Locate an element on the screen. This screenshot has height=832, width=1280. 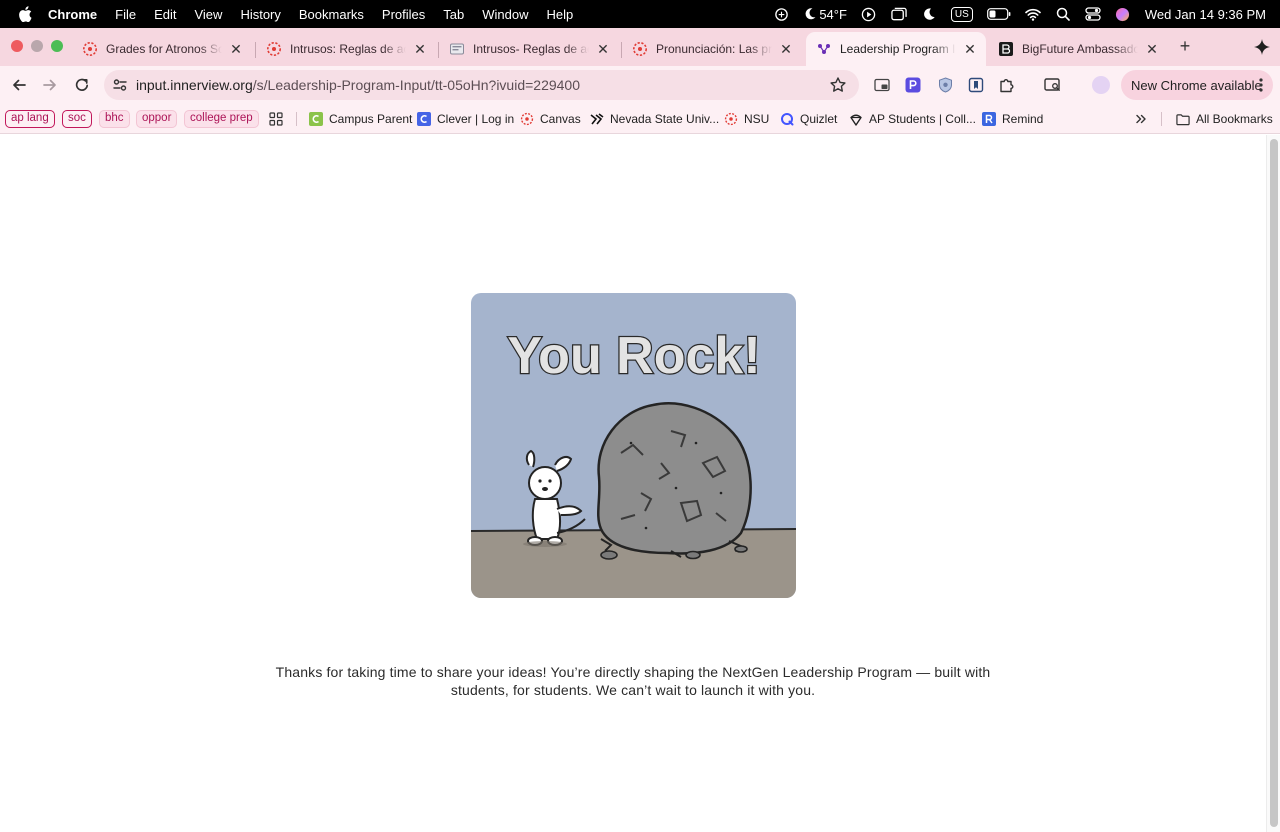
bookmark-group-soc: soc is located at coordinates (77, 119).